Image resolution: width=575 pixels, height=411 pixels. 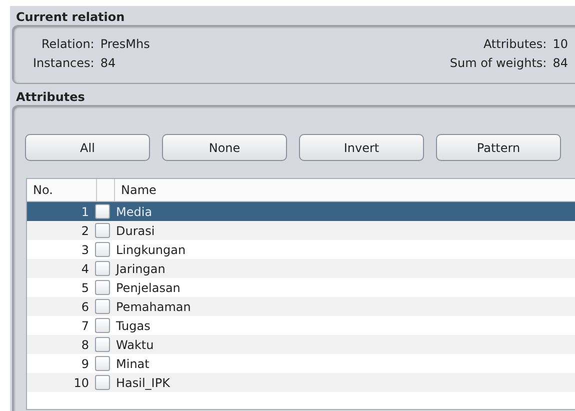 I want to click on column-header: No., so click(x=62, y=190).